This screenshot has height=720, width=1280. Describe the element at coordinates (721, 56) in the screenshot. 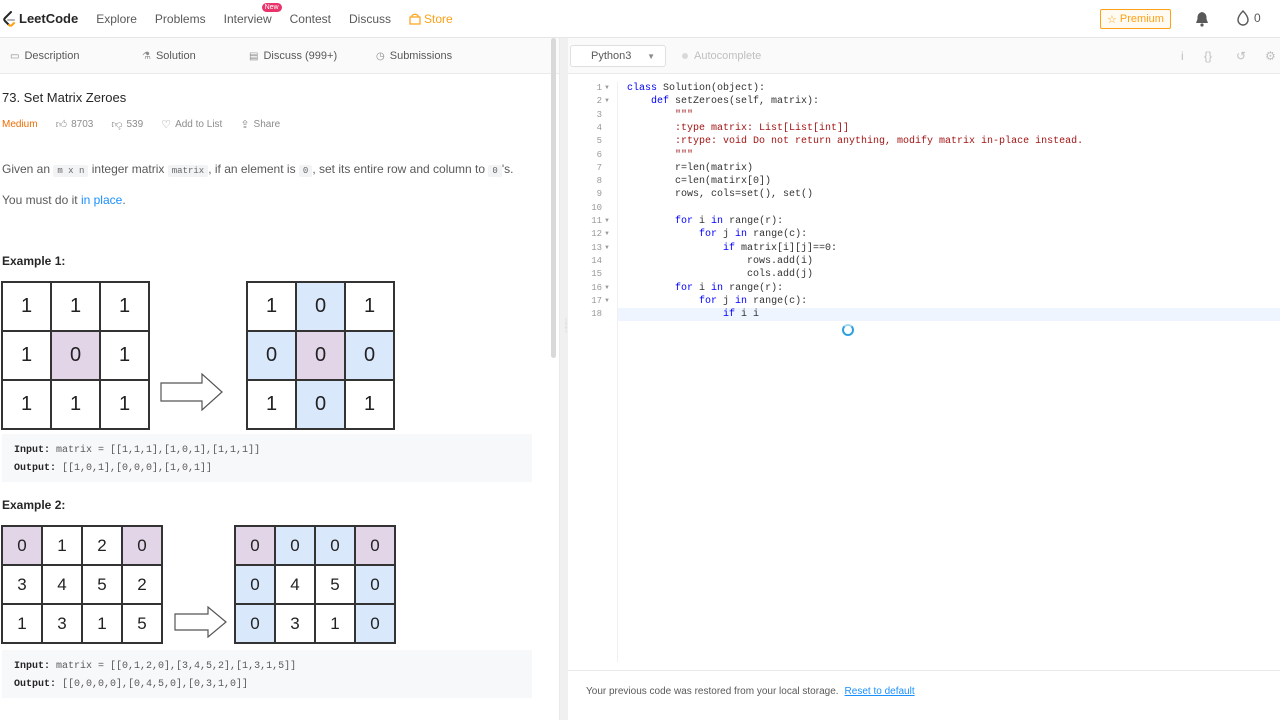

I see `autocomplete-toggle: Autocomplete` at that location.